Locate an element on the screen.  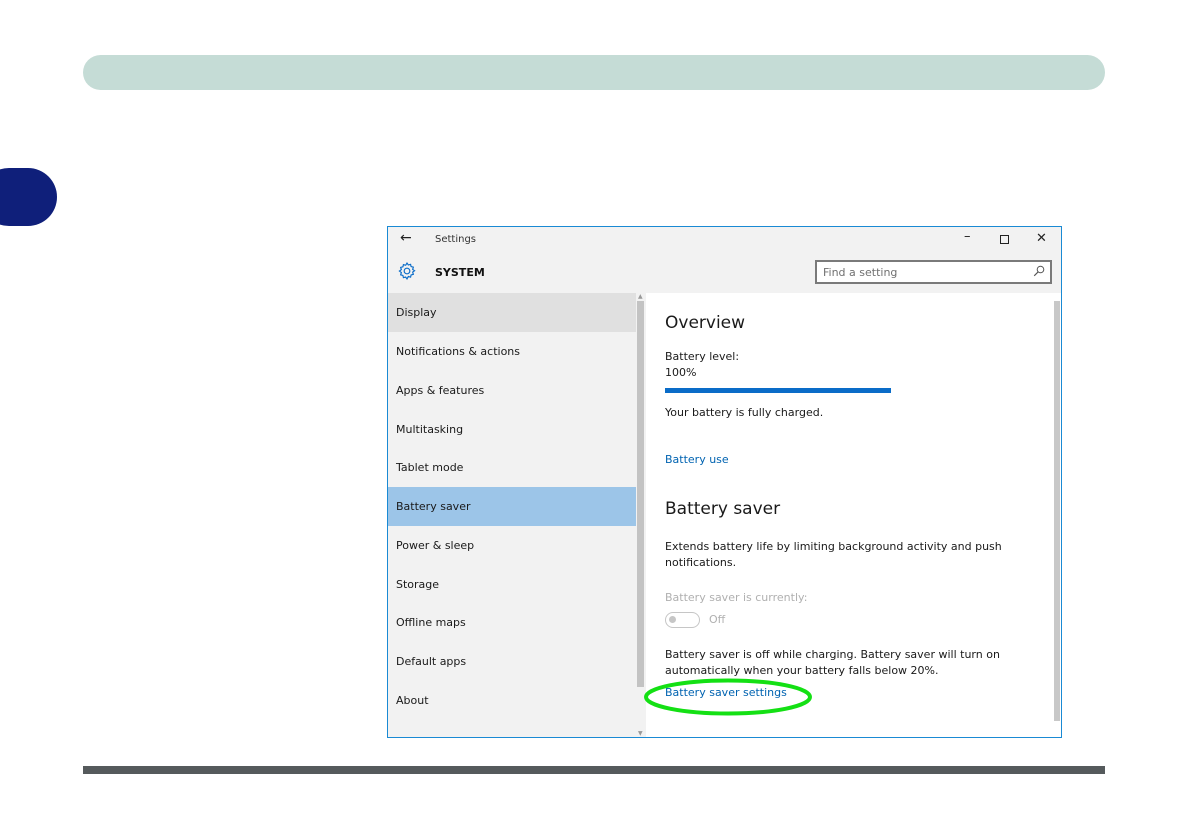
search-box is located at coordinates (933, 272).